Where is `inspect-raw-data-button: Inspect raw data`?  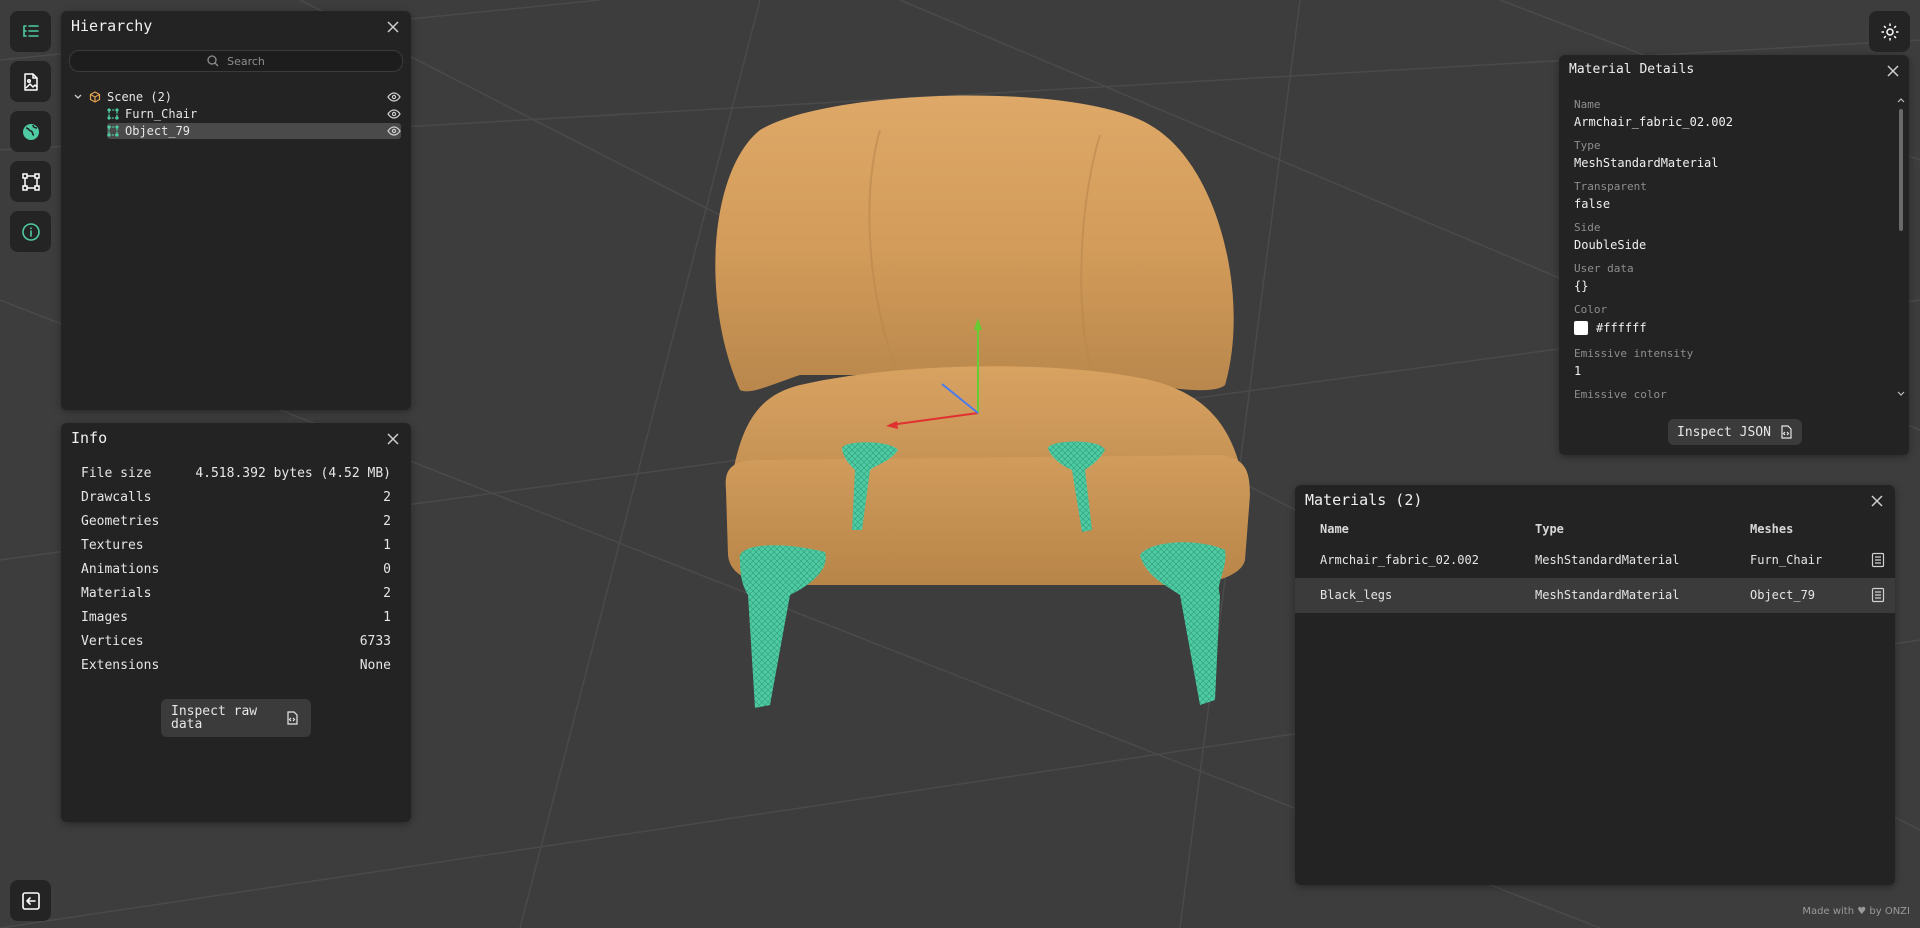
inspect-raw-data-button: Inspect raw data is located at coordinates (236, 718).